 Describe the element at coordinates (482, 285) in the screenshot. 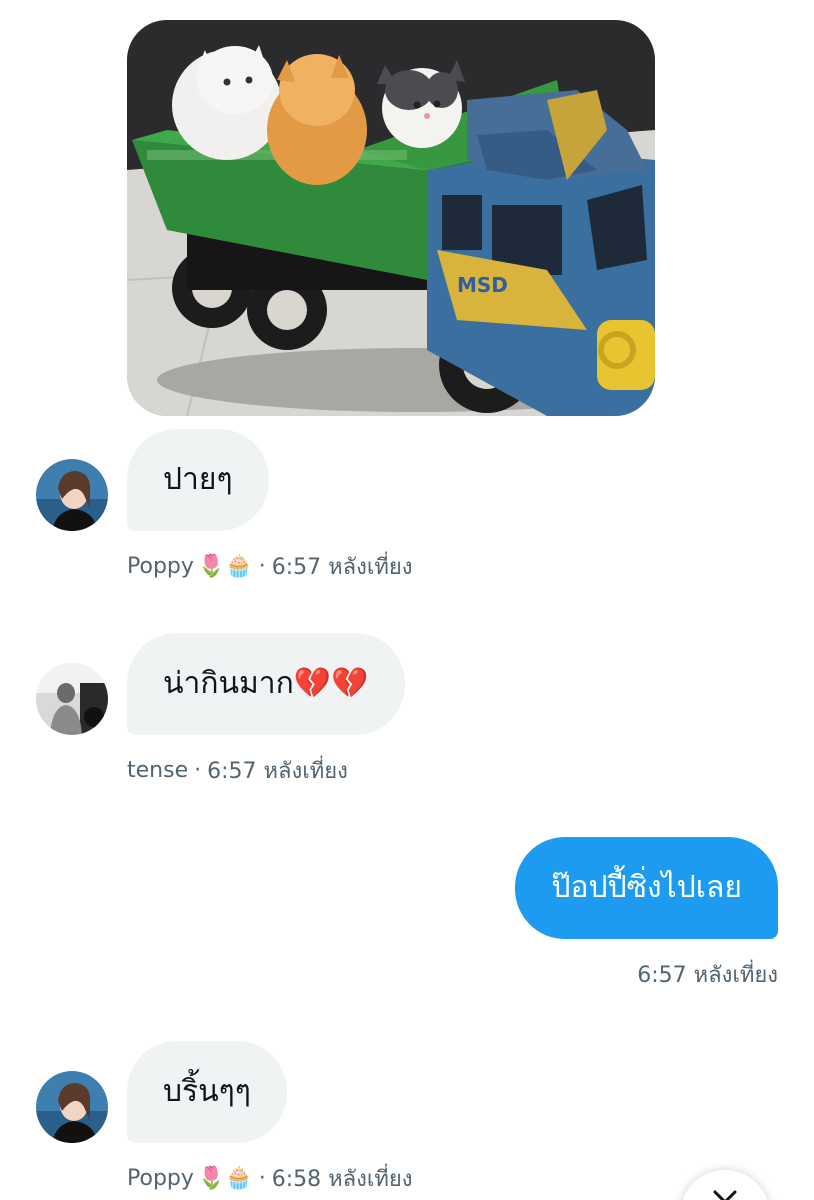

I see `svg-text: MSD` at that location.